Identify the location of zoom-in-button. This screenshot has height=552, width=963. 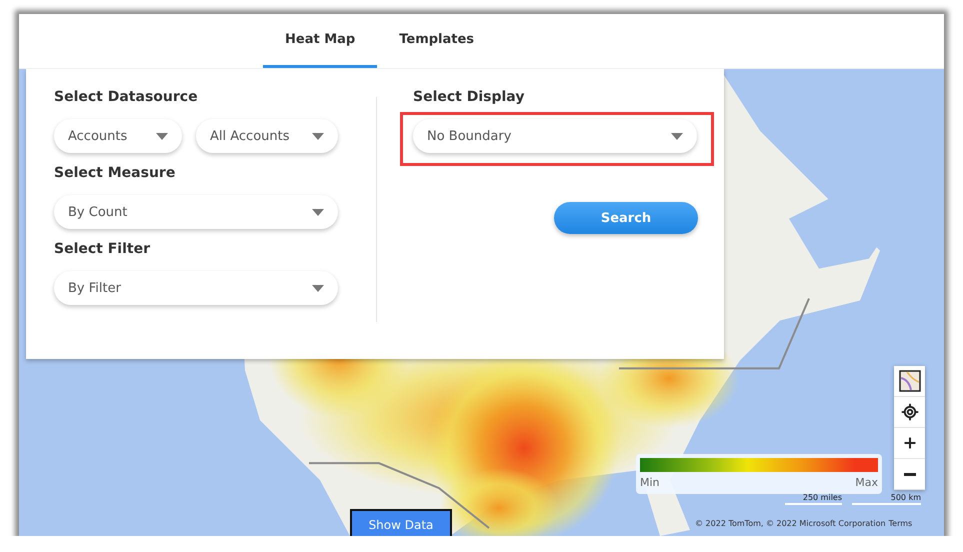
(909, 443).